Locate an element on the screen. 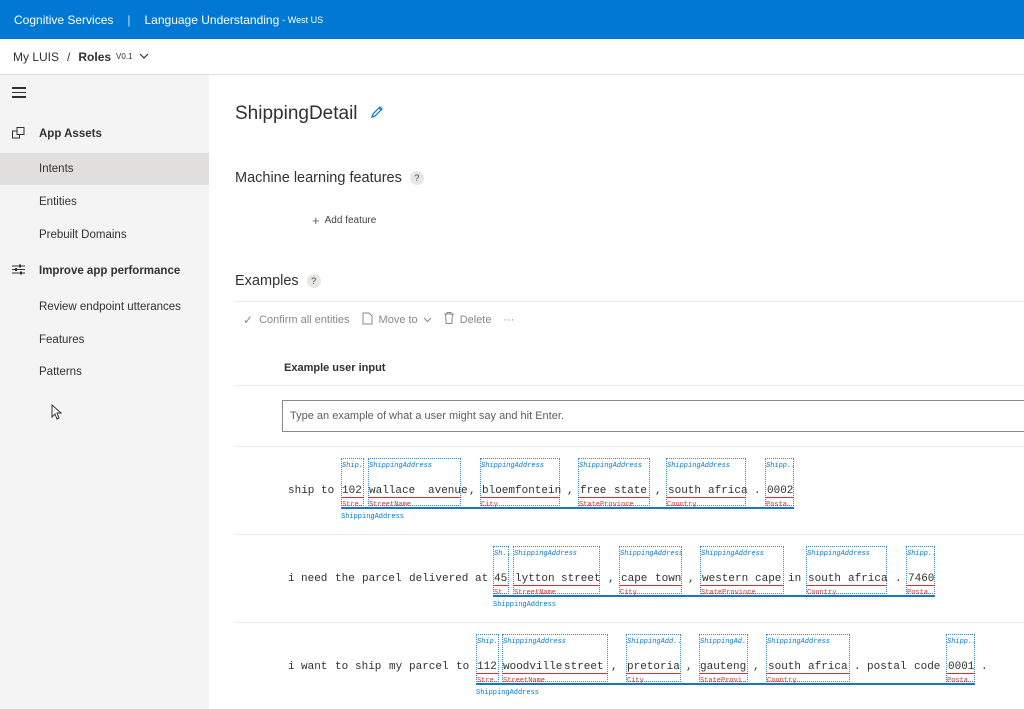 This screenshot has width=1024, height=709. utterance-token: state is located at coordinates (630, 491).